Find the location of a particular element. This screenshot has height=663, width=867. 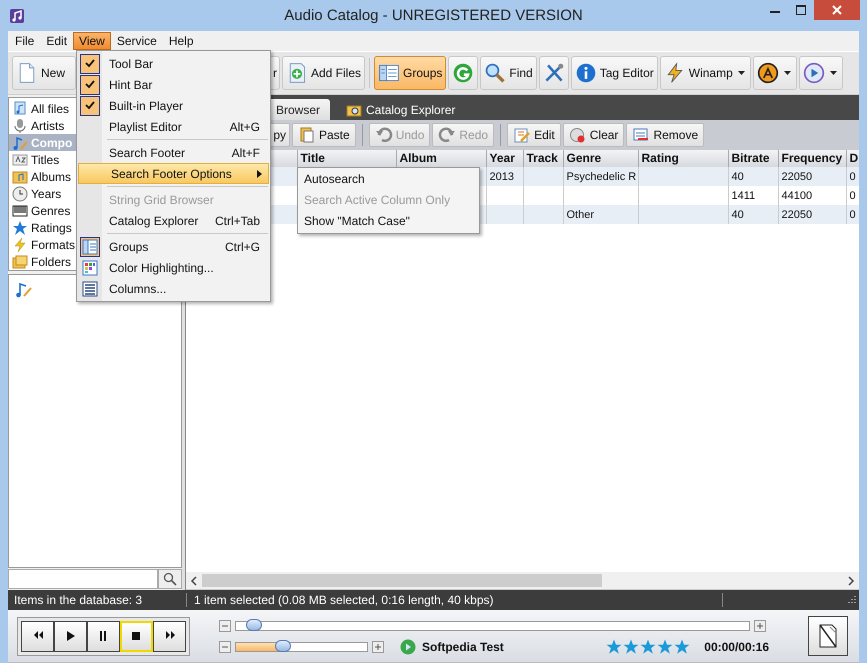

column-header: Track is located at coordinates (543, 158).